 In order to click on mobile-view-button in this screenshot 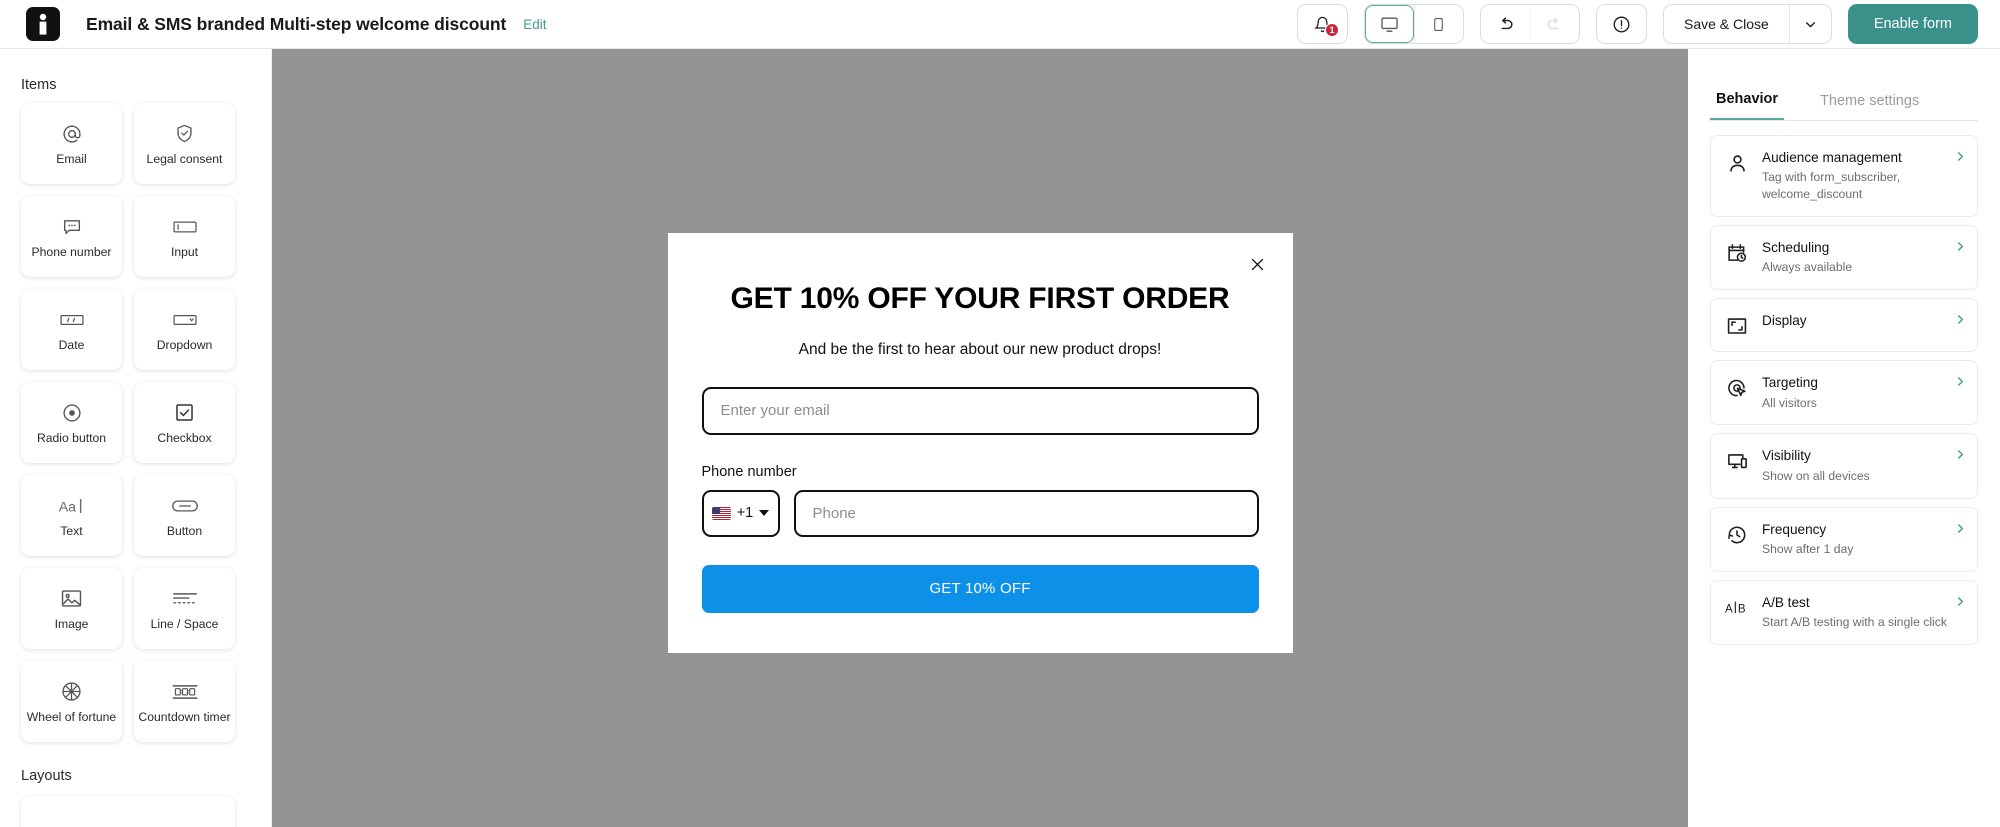, I will do `click(1438, 24)`.